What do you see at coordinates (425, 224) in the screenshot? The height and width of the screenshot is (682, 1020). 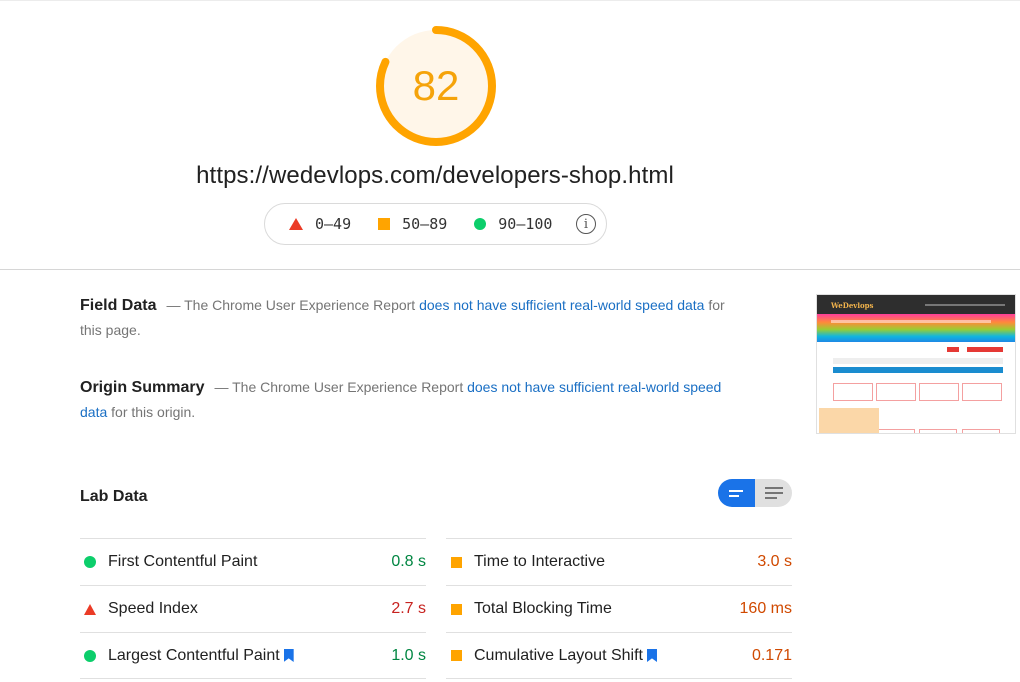 I see `legend-label: 50–89` at bounding box center [425, 224].